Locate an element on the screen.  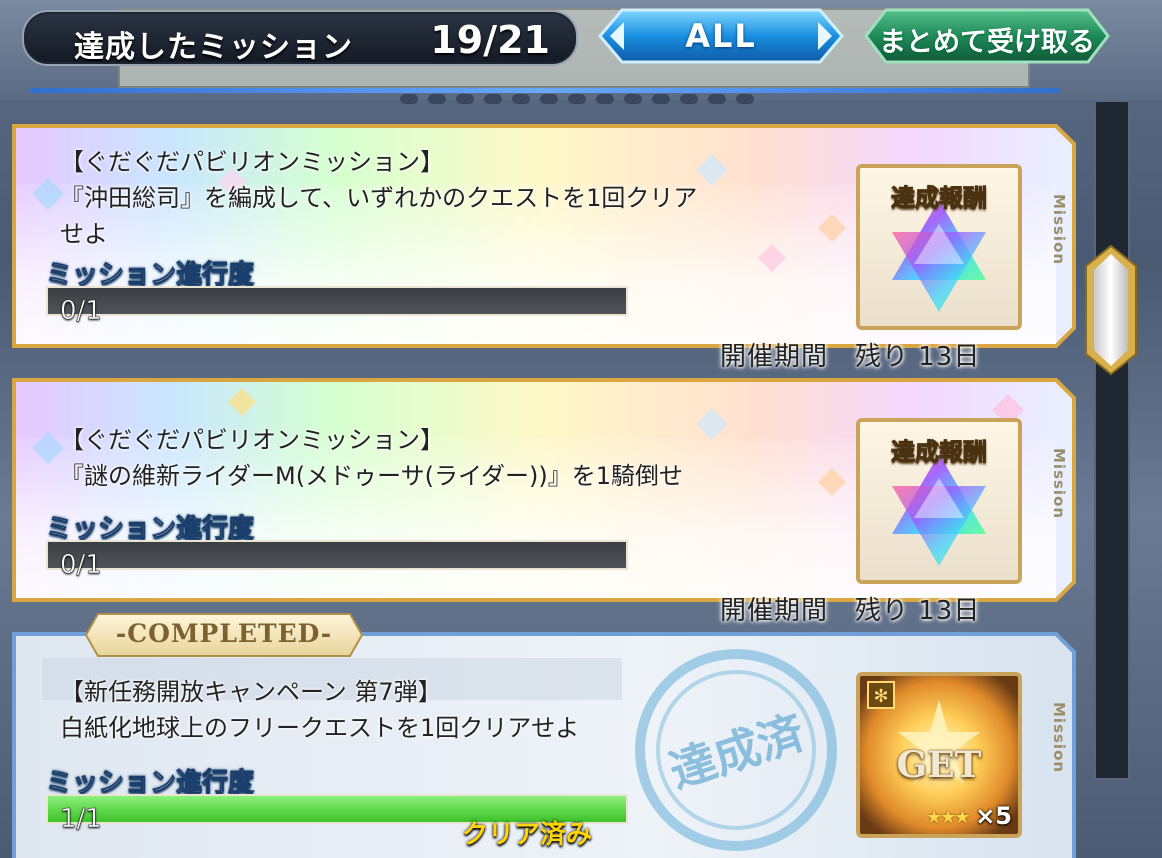
filter-label: ALL is located at coordinates (721, 36).